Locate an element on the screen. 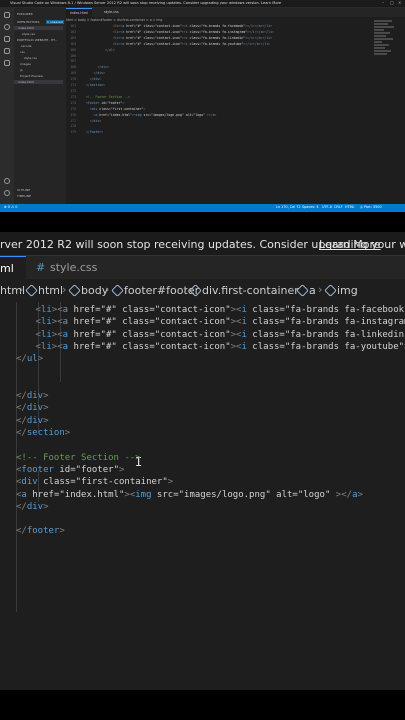 The height and width of the screenshot is (720, 405). code-line: </section> is located at coordinates (43, 433).